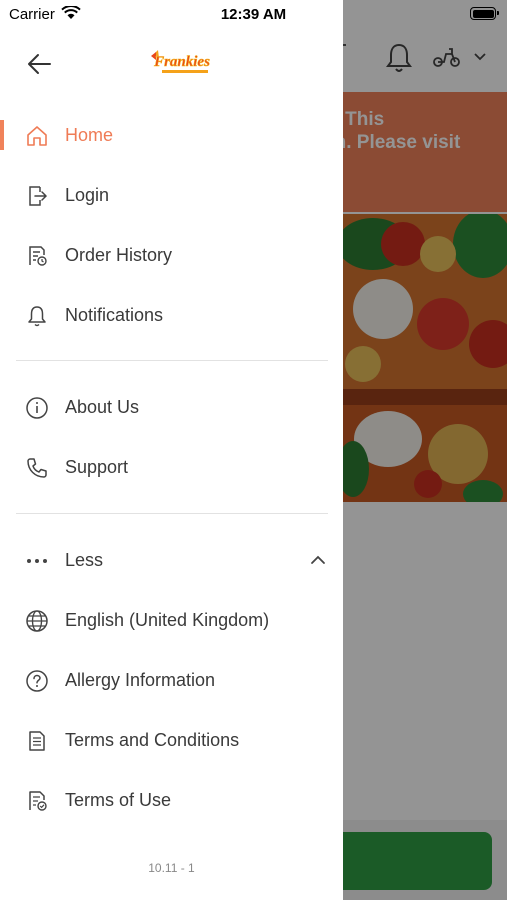  Describe the element at coordinates (37, 316) in the screenshot. I see `bell-icon` at that location.